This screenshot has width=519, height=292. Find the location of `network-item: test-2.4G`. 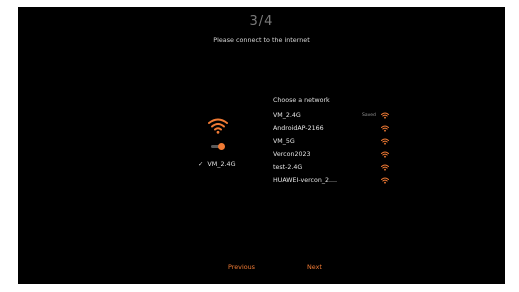

network-item: test-2.4G is located at coordinates (333, 167).